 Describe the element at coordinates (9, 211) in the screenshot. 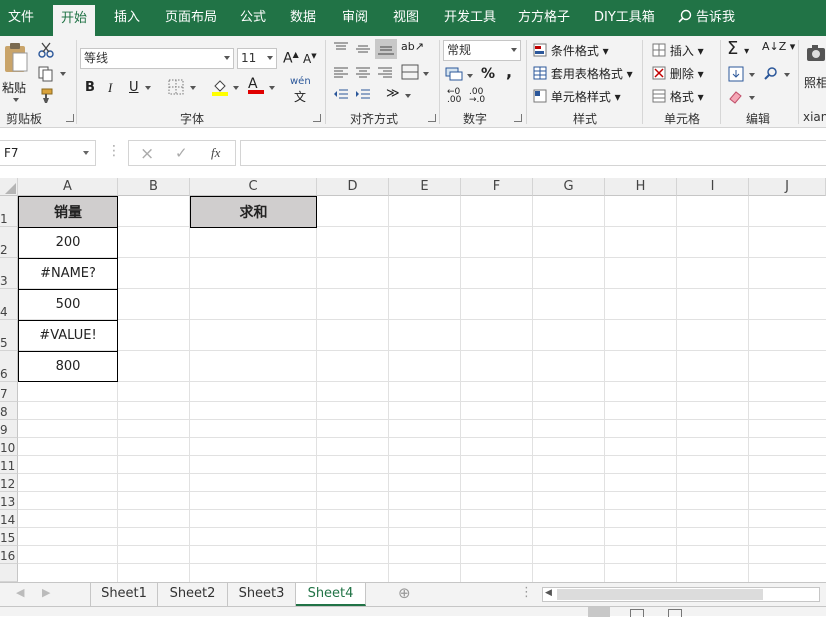

I see `row-header-1: 1` at that location.